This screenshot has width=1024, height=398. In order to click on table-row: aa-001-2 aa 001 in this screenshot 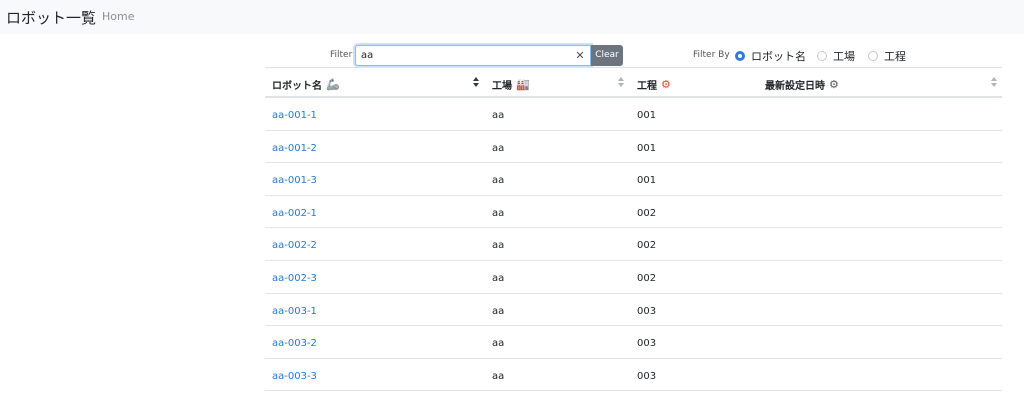, I will do `click(633, 147)`.